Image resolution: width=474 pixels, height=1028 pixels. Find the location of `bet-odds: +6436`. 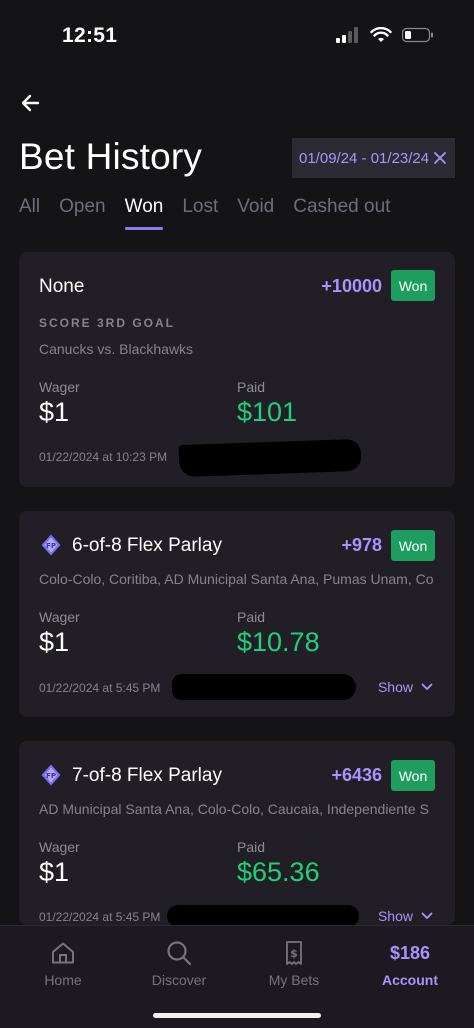

bet-odds: +6436 is located at coordinates (356, 775).